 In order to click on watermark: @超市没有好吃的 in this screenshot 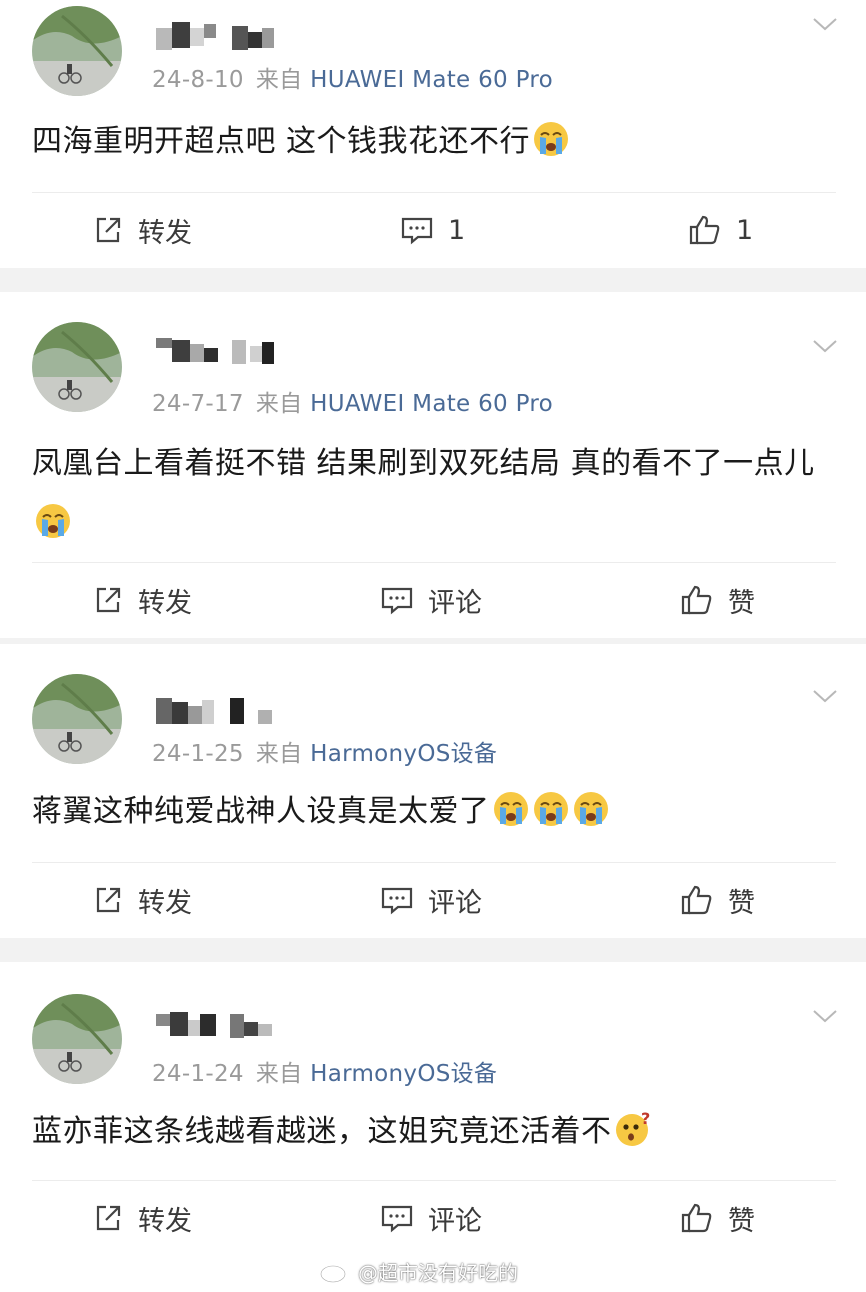, I will do `click(418, 1271)`.